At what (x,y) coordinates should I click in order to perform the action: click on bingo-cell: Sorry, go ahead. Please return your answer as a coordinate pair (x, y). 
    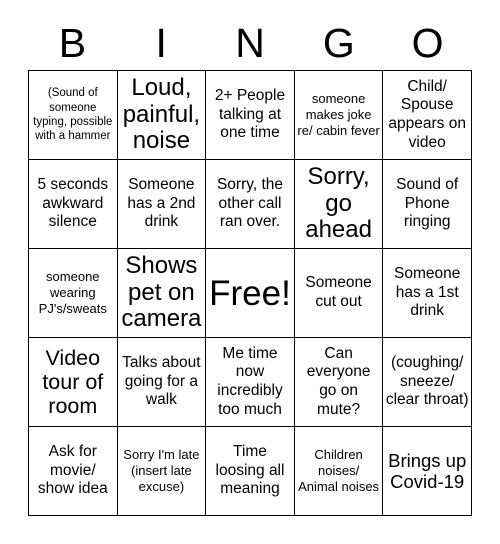
    Looking at the image, I should click on (339, 204).